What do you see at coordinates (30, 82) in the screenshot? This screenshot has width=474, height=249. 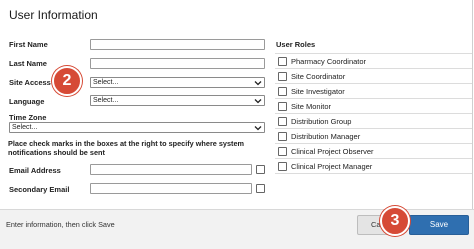 I see `site-access-label: Site Access` at bounding box center [30, 82].